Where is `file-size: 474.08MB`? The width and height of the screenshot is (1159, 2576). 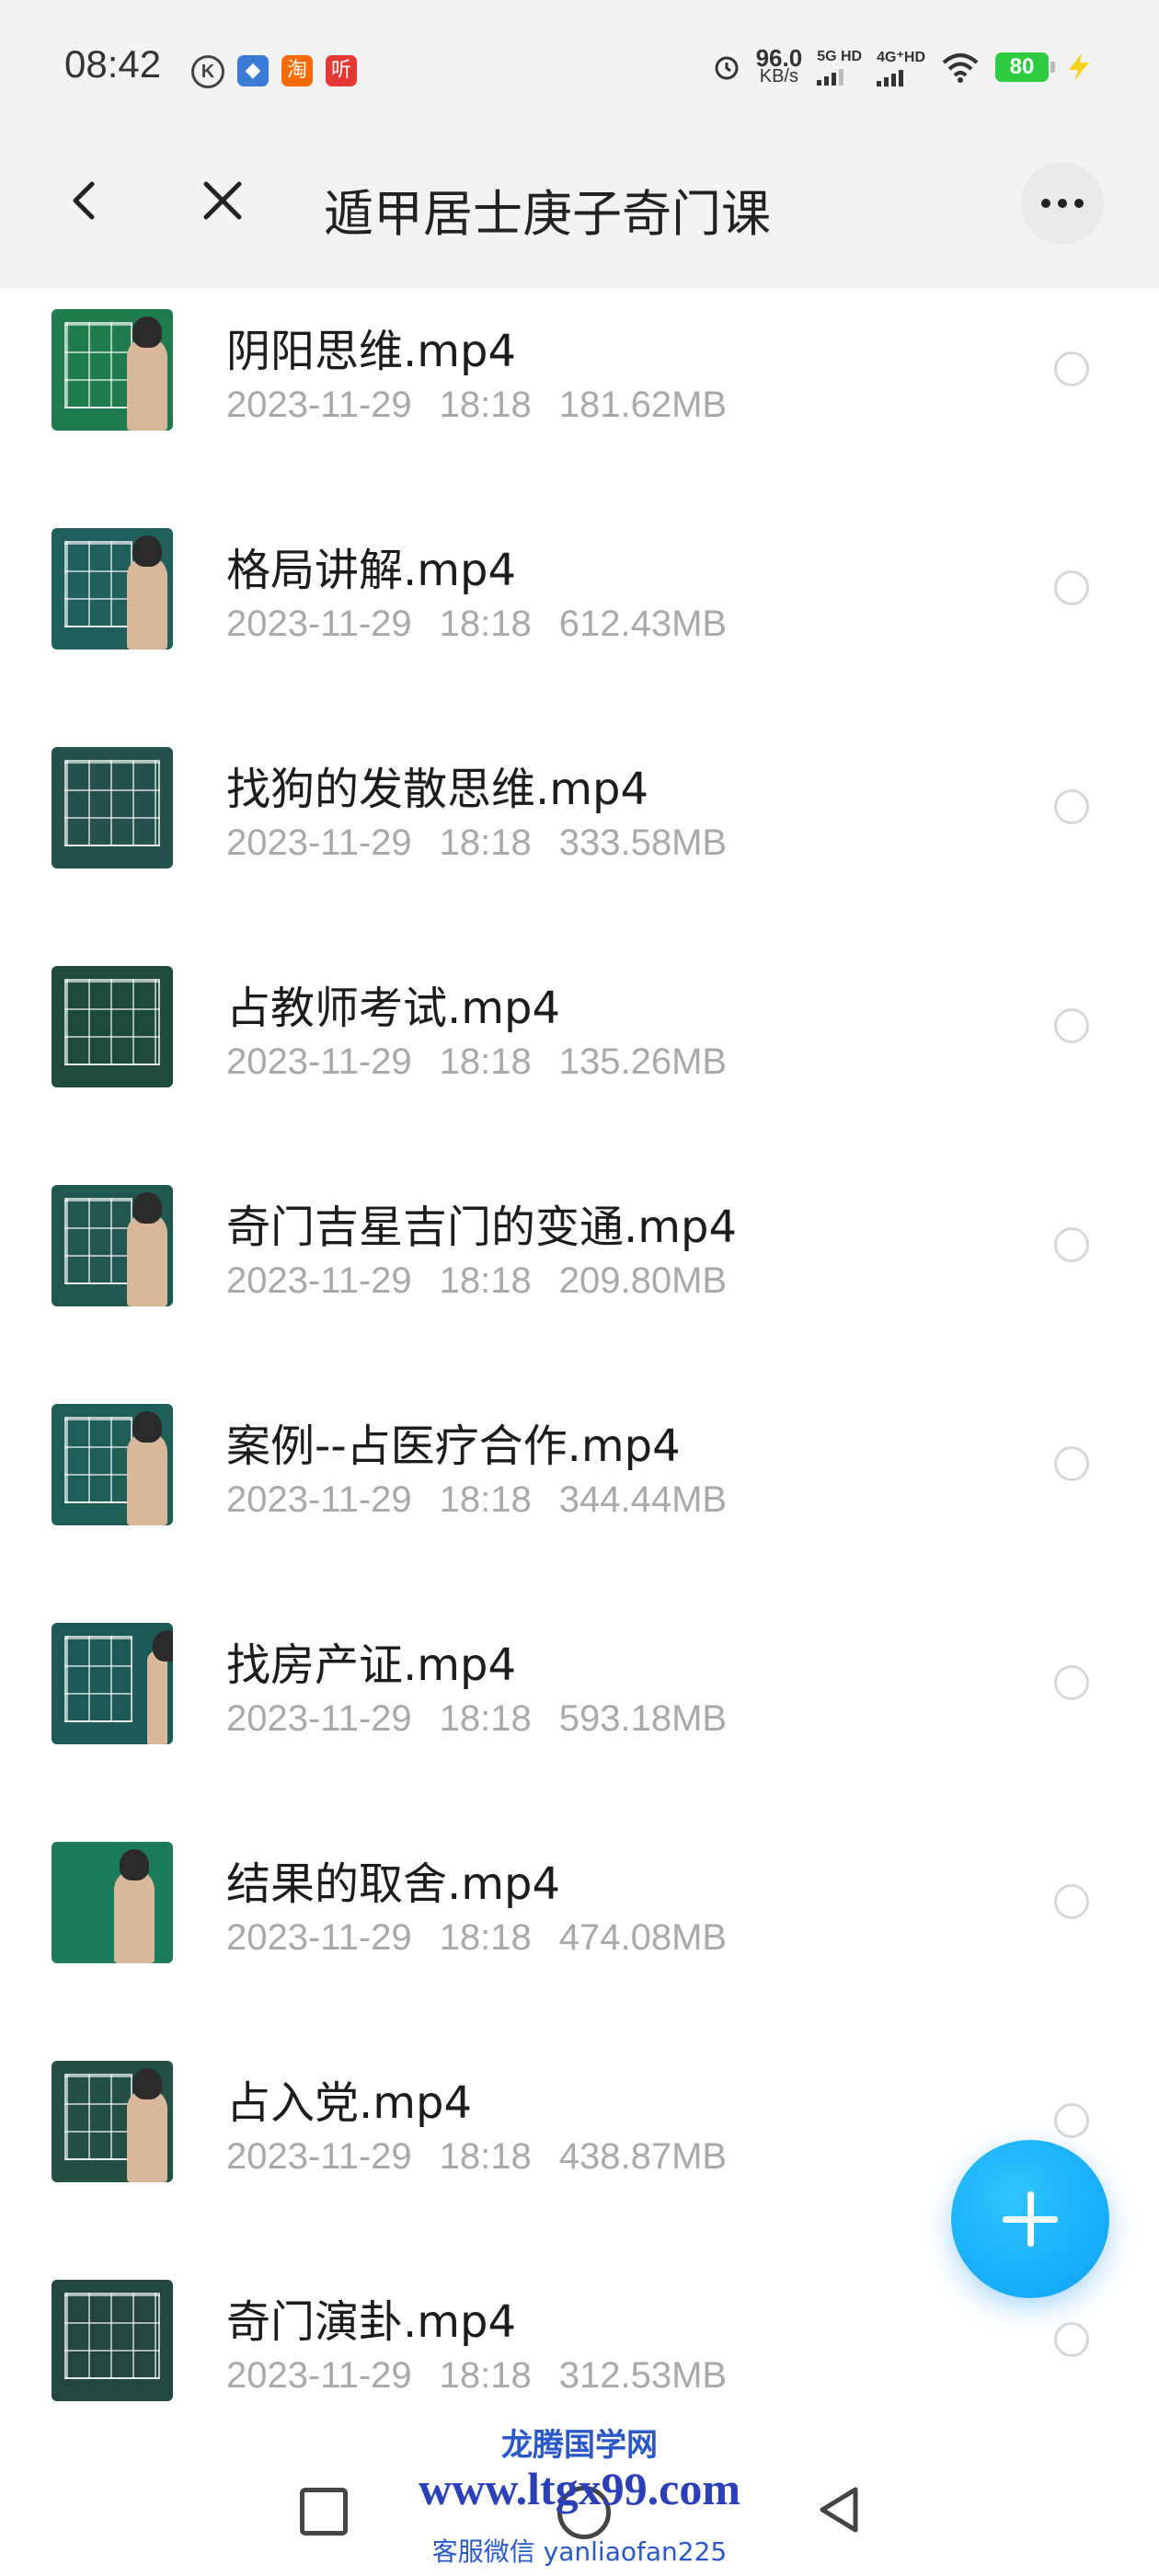
file-size: 474.08MB is located at coordinates (643, 1937).